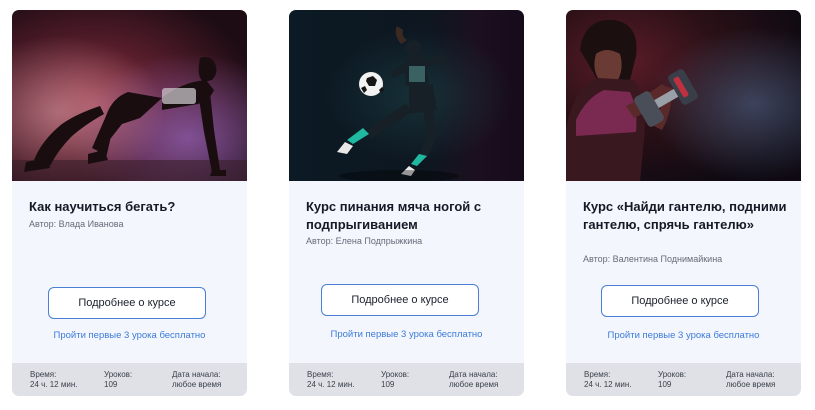 The height and width of the screenshot is (410, 815). I want to click on soccer-photo, so click(406, 95).